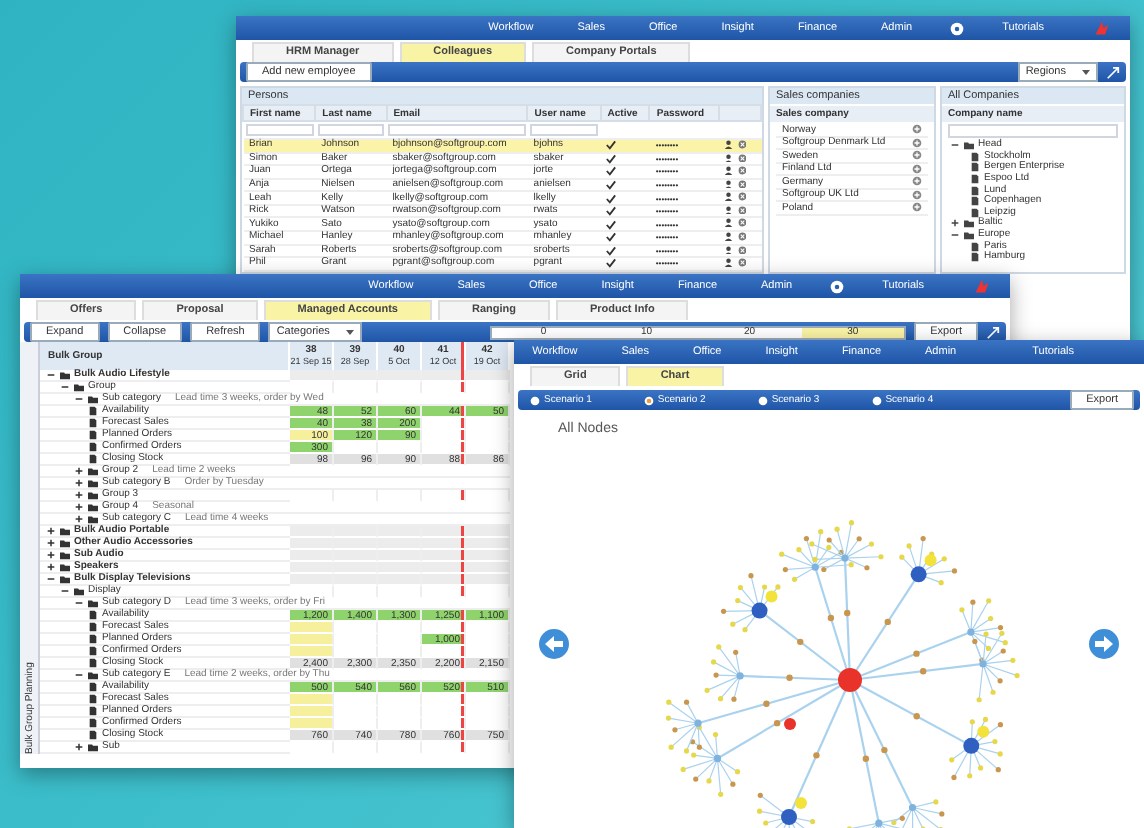 The height and width of the screenshot is (828, 1144). I want to click on arrow-right-icon, so click(1104, 644).